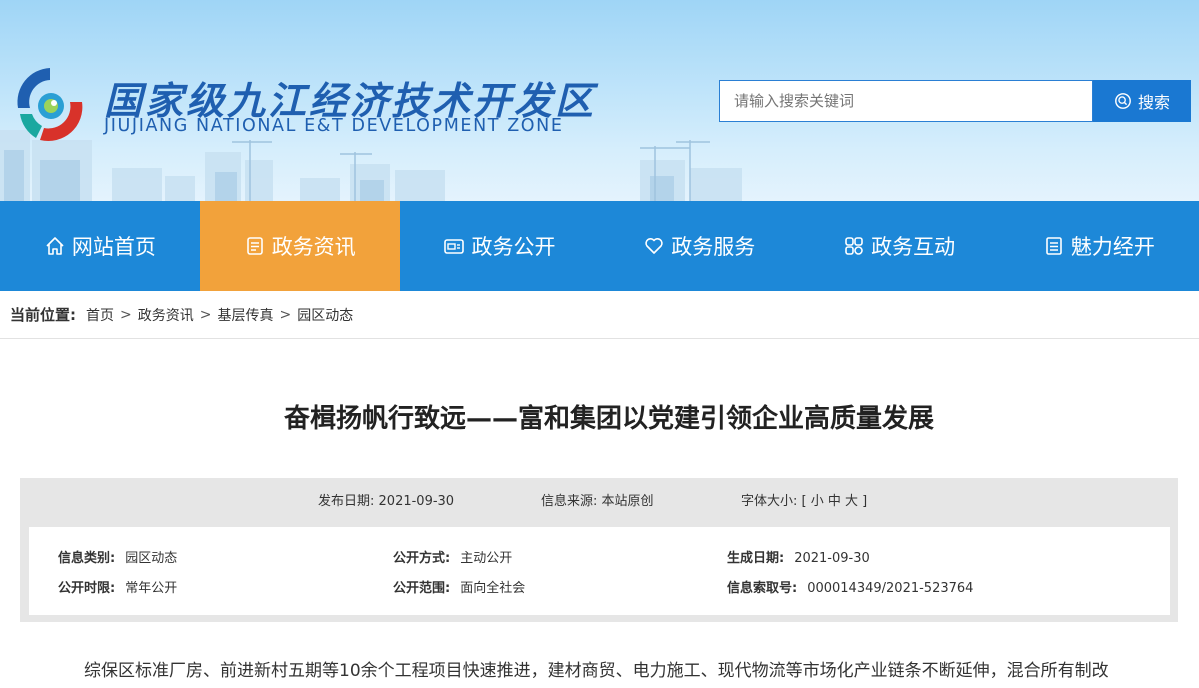 Image resolution: width=1199 pixels, height=688 pixels. Describe the element at coordinates (513, 247) in the screenshot. I see `nav-item-label: 政务公开` at that location.